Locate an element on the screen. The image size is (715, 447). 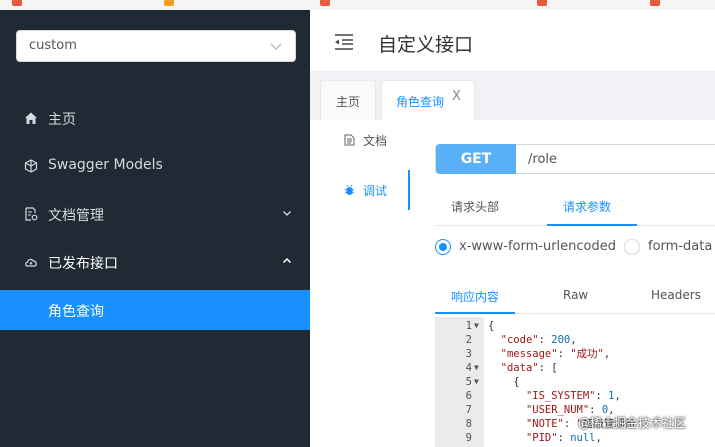
tab-request-params: 请求参数 is located at coordinates (587, 206).